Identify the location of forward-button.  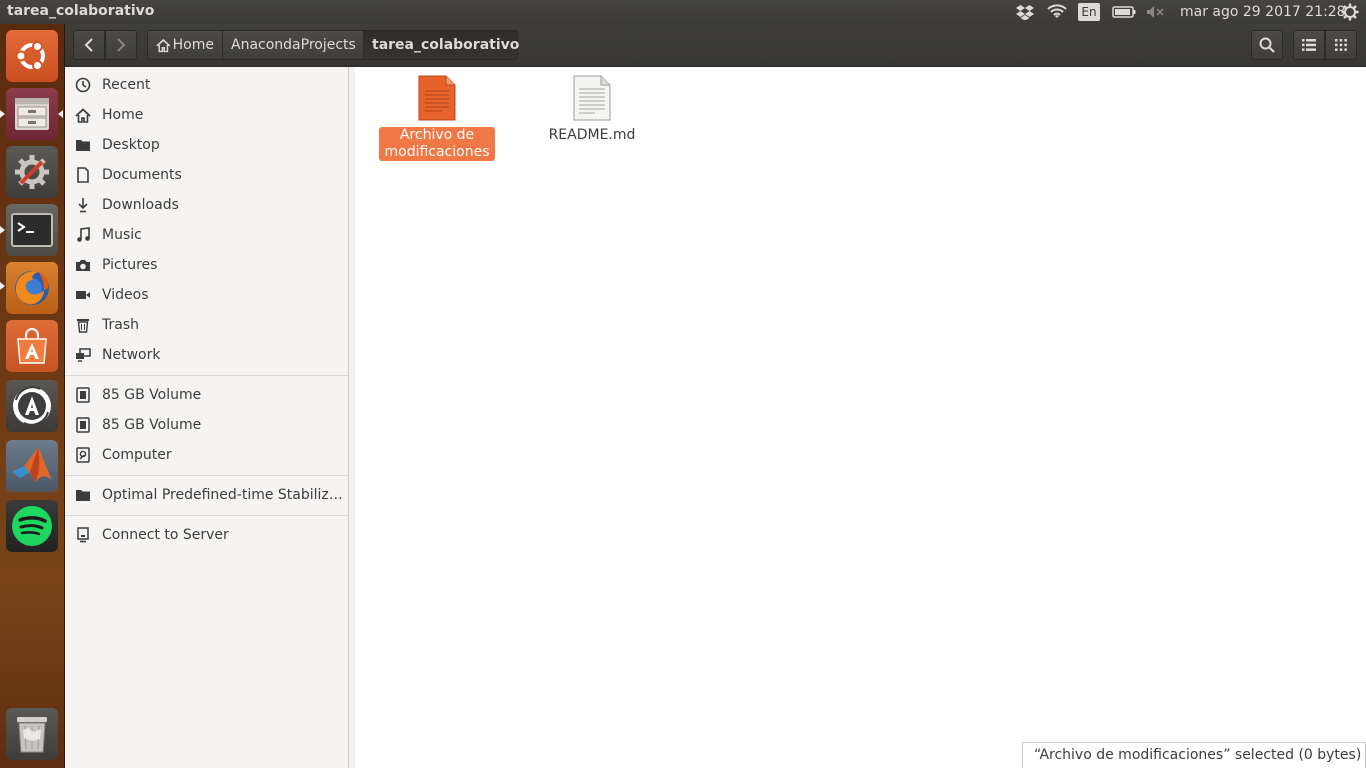
(121, 45).